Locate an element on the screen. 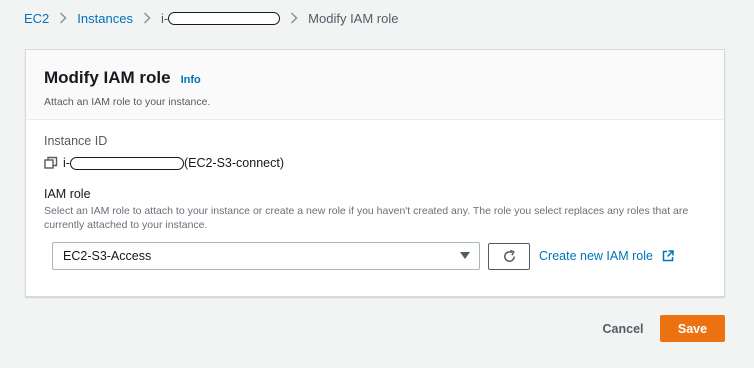 The image size is (754, 368). iam-role-label: IAM role is located at coordinates (67, 194).